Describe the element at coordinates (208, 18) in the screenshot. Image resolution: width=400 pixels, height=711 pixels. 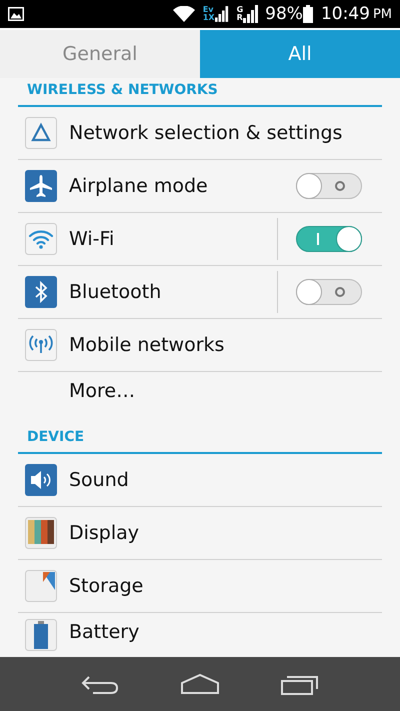
I see `network-type-label: 1X` at that location.